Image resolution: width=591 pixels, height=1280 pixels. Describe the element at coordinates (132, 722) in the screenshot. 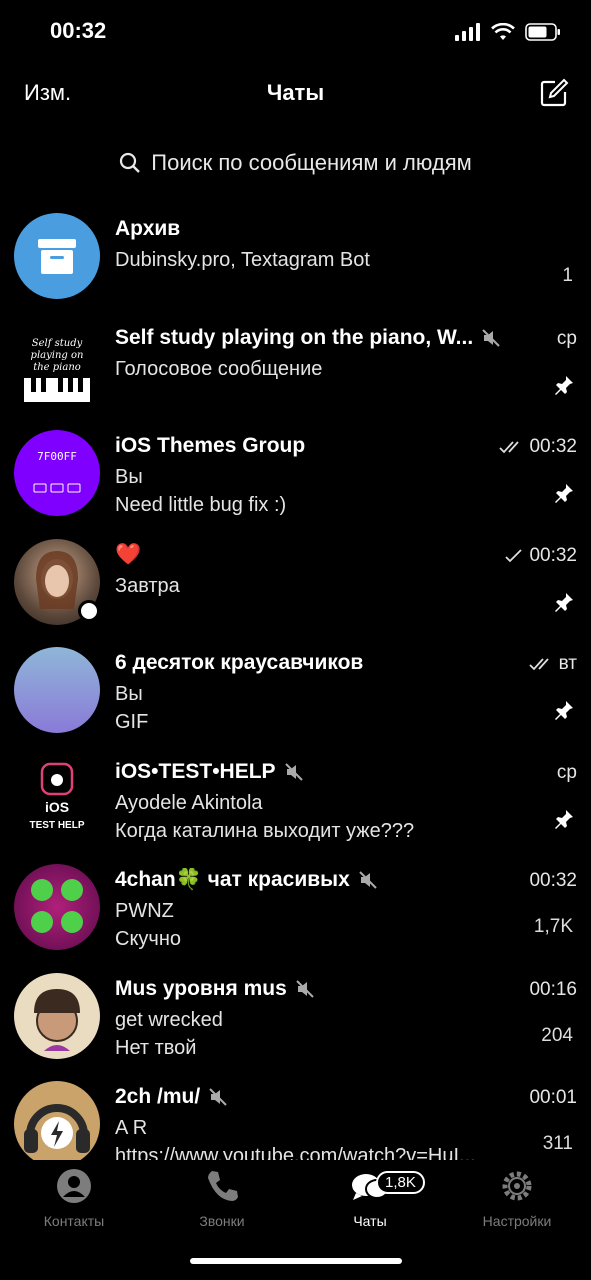

I see `chat-preview: GIF` at that location.